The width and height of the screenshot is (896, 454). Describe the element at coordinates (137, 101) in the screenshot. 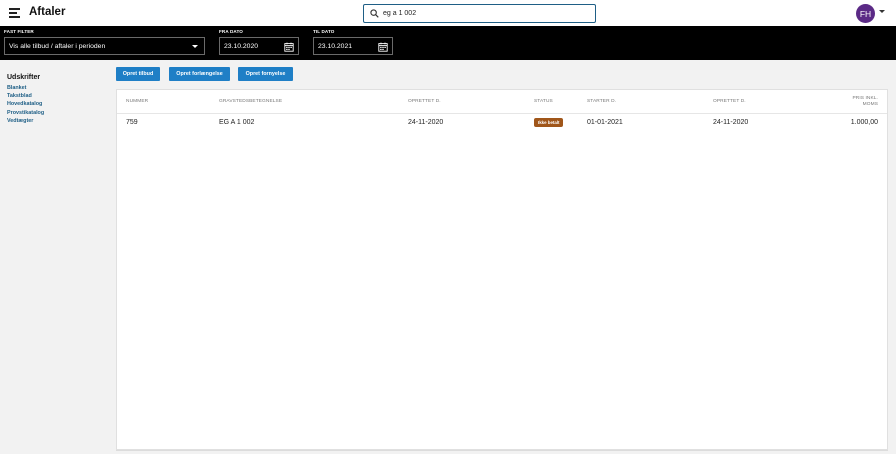

I see `column-header-number: NUMMER` at that location.